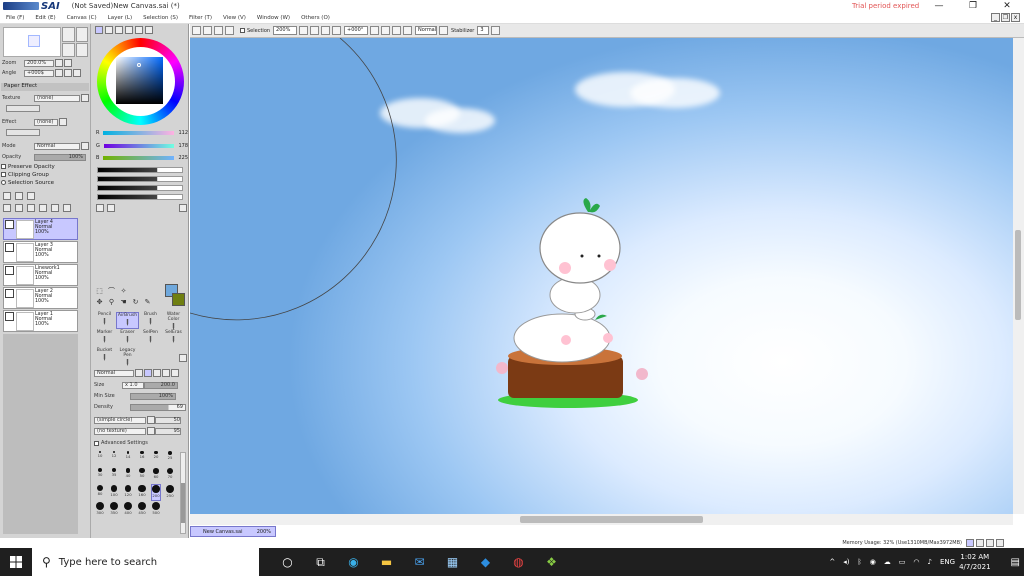 This screenshot has height=576, width=1024. What do you see at coordinates (273, 18) in the screenshot?
I see `menu-item-window: Window (W)` at bounding box center [273, 18].